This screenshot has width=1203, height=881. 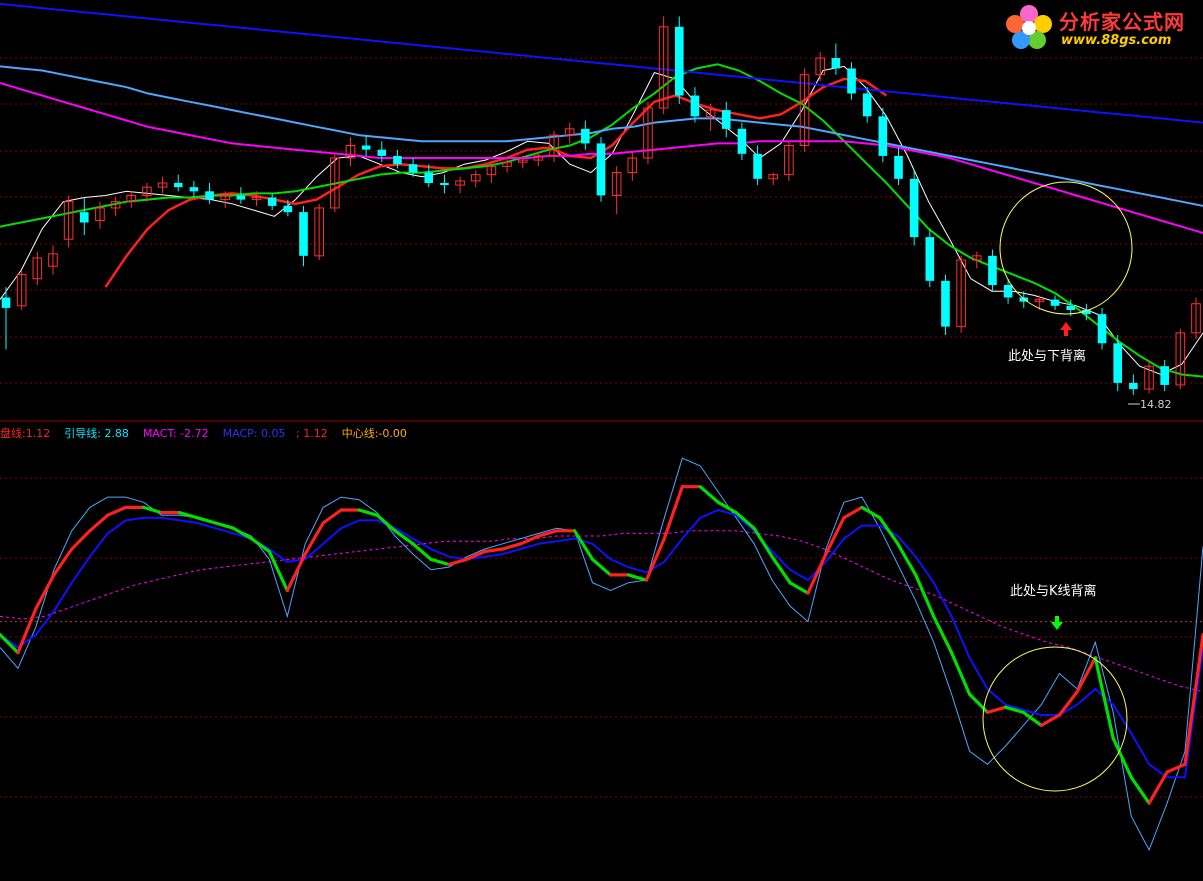 I want to click on legend-item-semicolon: ; 1.12, so click(x=313, y=433).